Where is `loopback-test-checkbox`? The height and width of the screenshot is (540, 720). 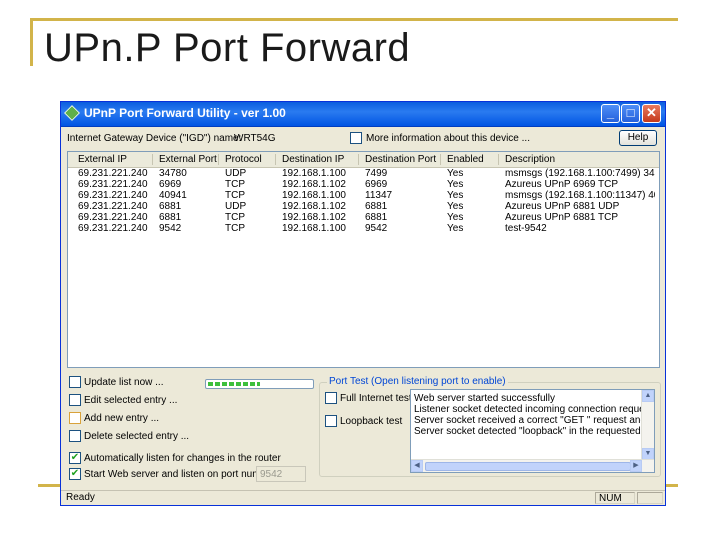
loopback-test-checkbox is located at coordinates (331, 421).